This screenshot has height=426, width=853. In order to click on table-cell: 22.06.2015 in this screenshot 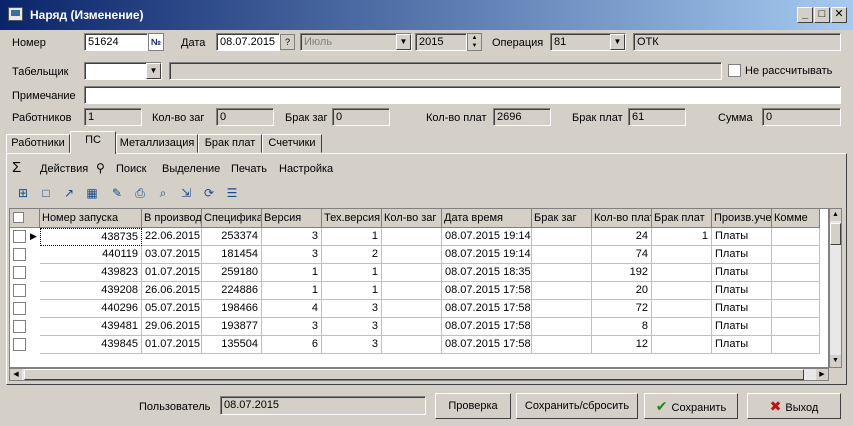, I will do `click(172, 237)`.